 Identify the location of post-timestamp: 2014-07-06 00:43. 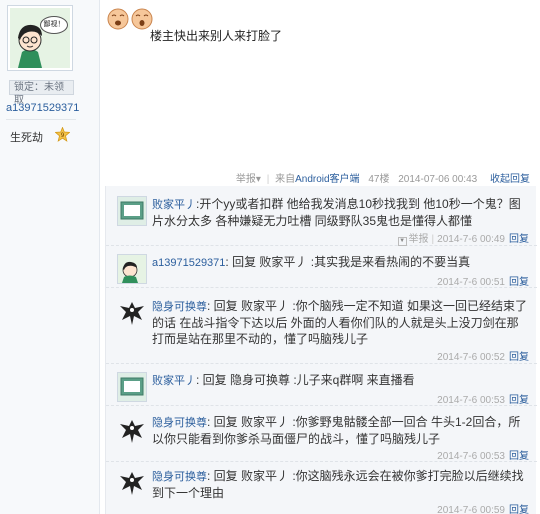
(438, 179).